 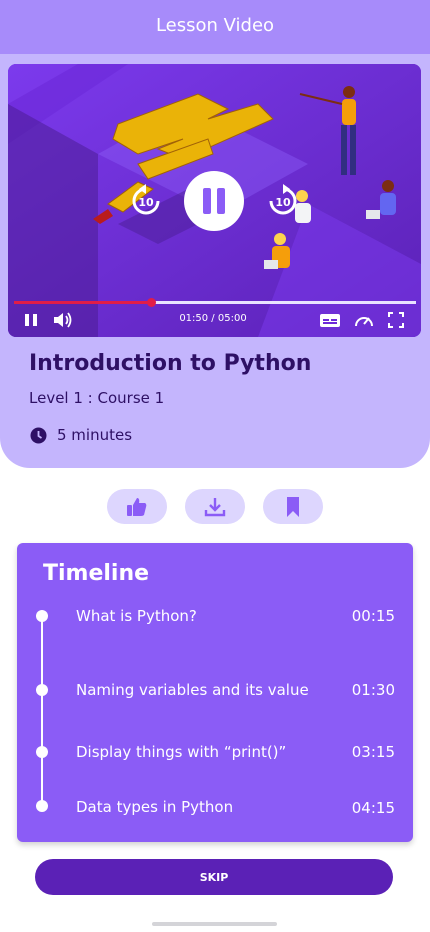 I want to click on timeline-item-time: 03:15, so click(x=373, y=752).